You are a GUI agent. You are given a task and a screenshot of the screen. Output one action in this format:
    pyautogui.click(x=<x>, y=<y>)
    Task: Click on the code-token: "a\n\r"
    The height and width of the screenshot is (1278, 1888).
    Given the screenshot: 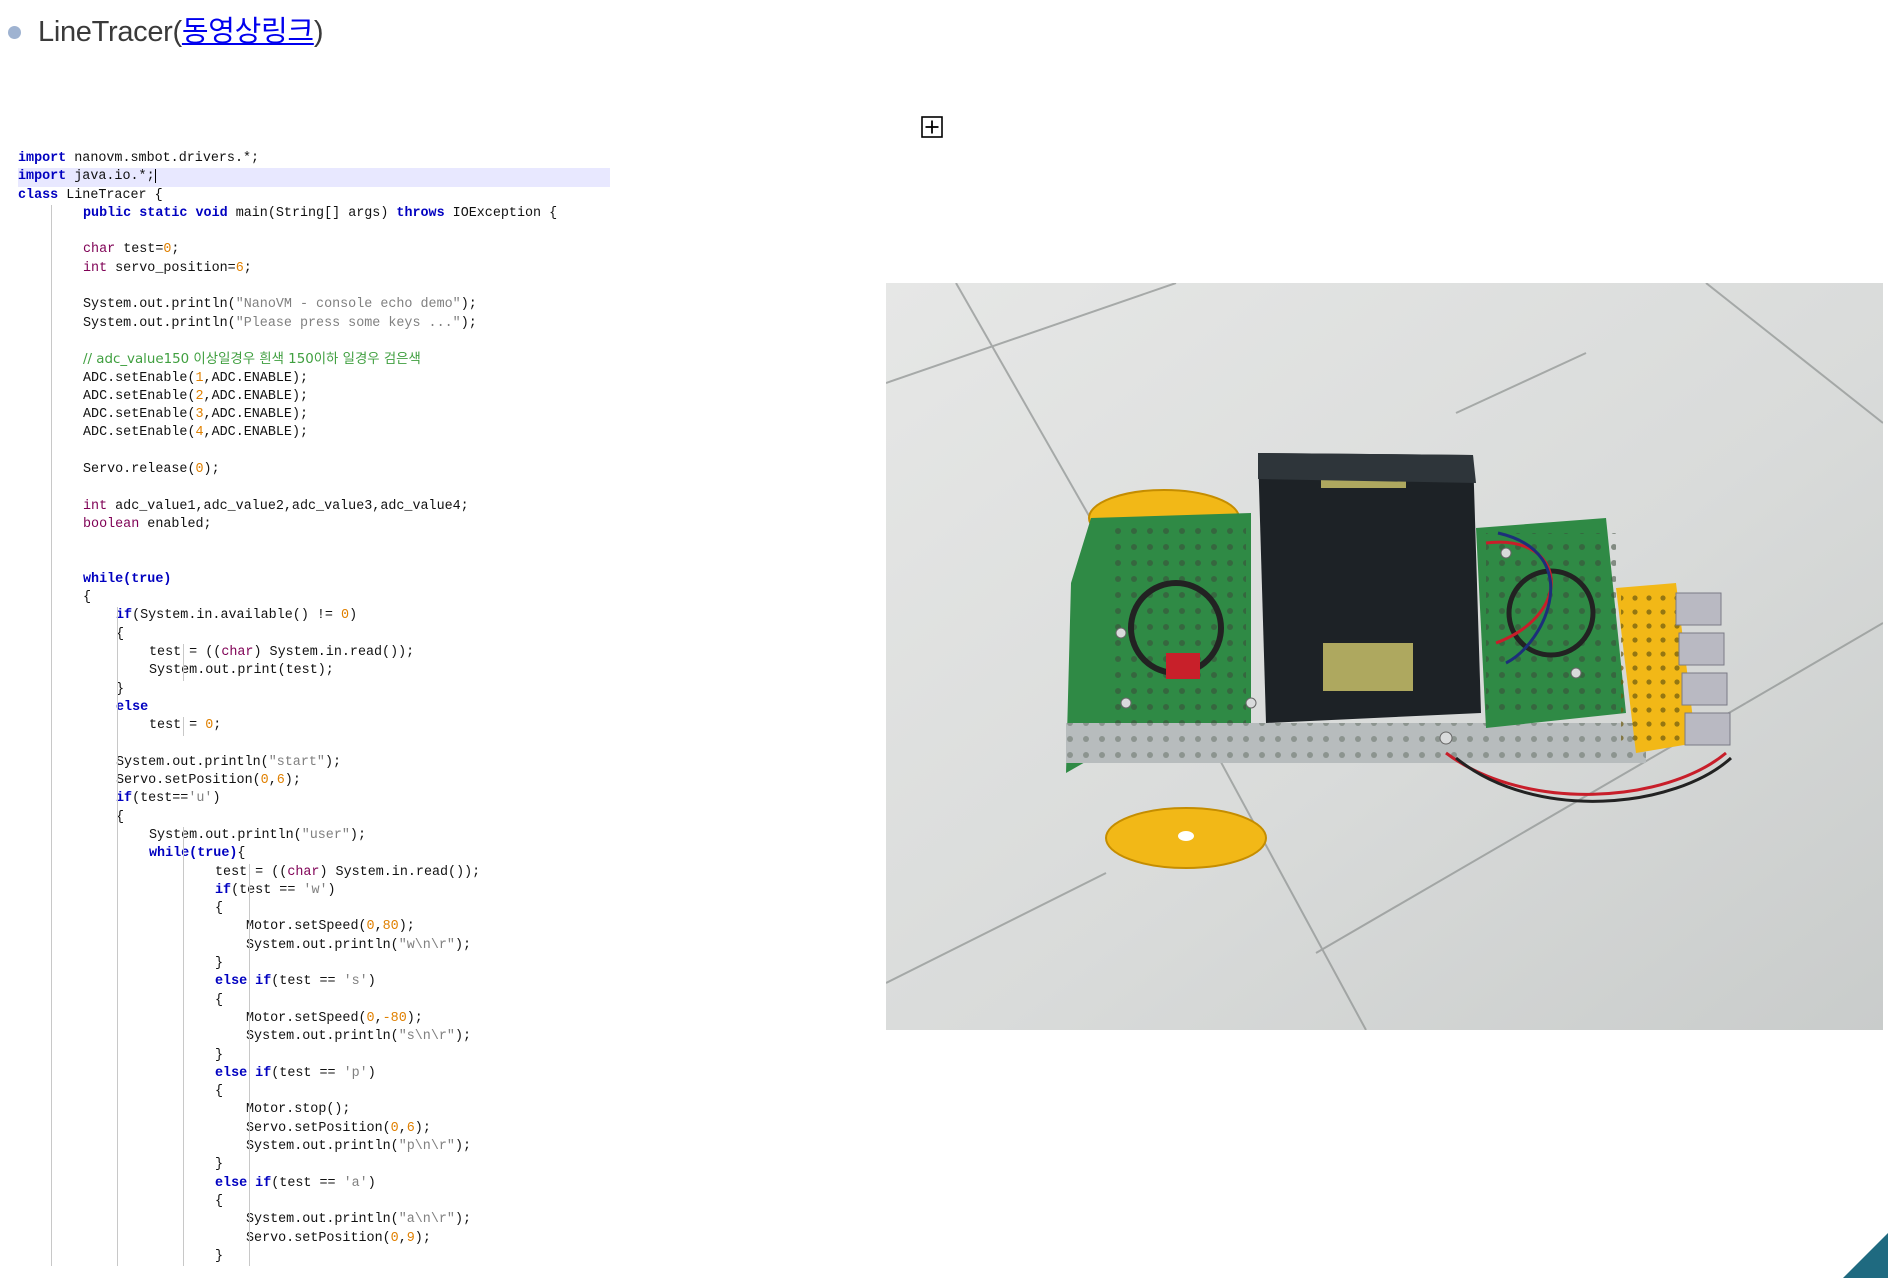 What is the action you would take?
    pyautogui.click(x=426, y=1220)
    